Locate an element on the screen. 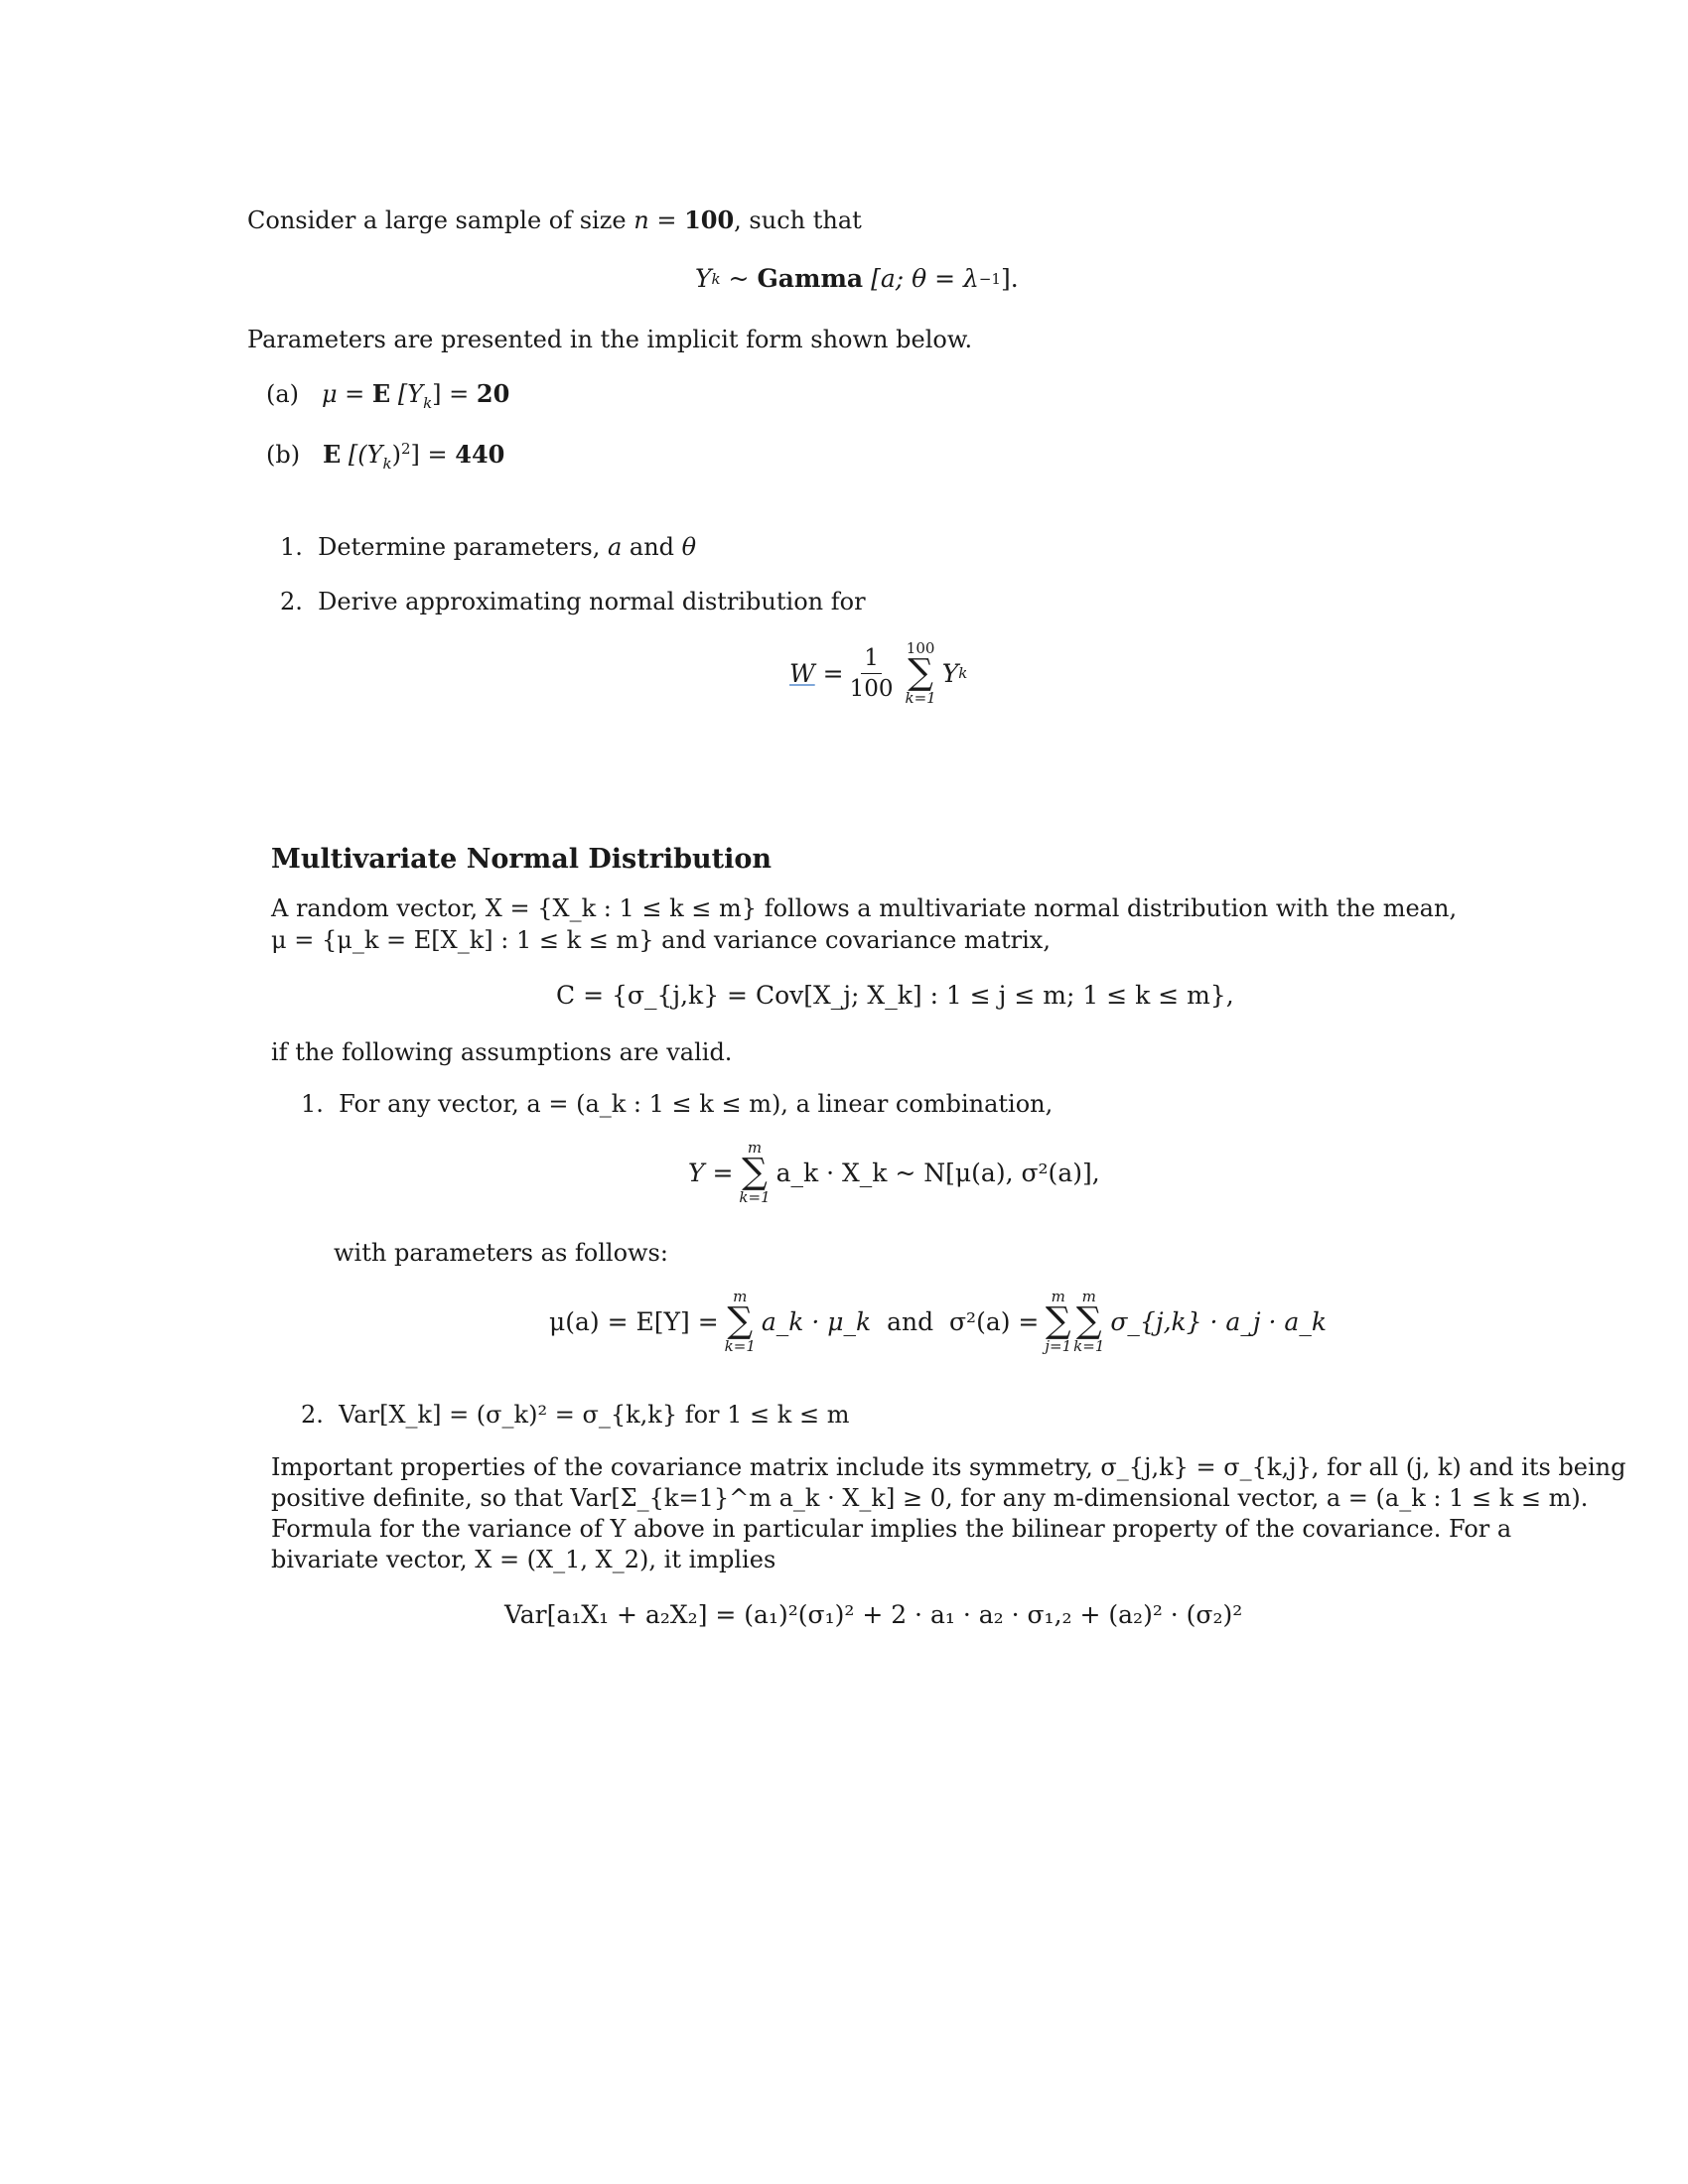 Image resolution: width=1688 pixels, height=2184 pixels. assumption-num: 1. is located at coordinates (312, 1104).